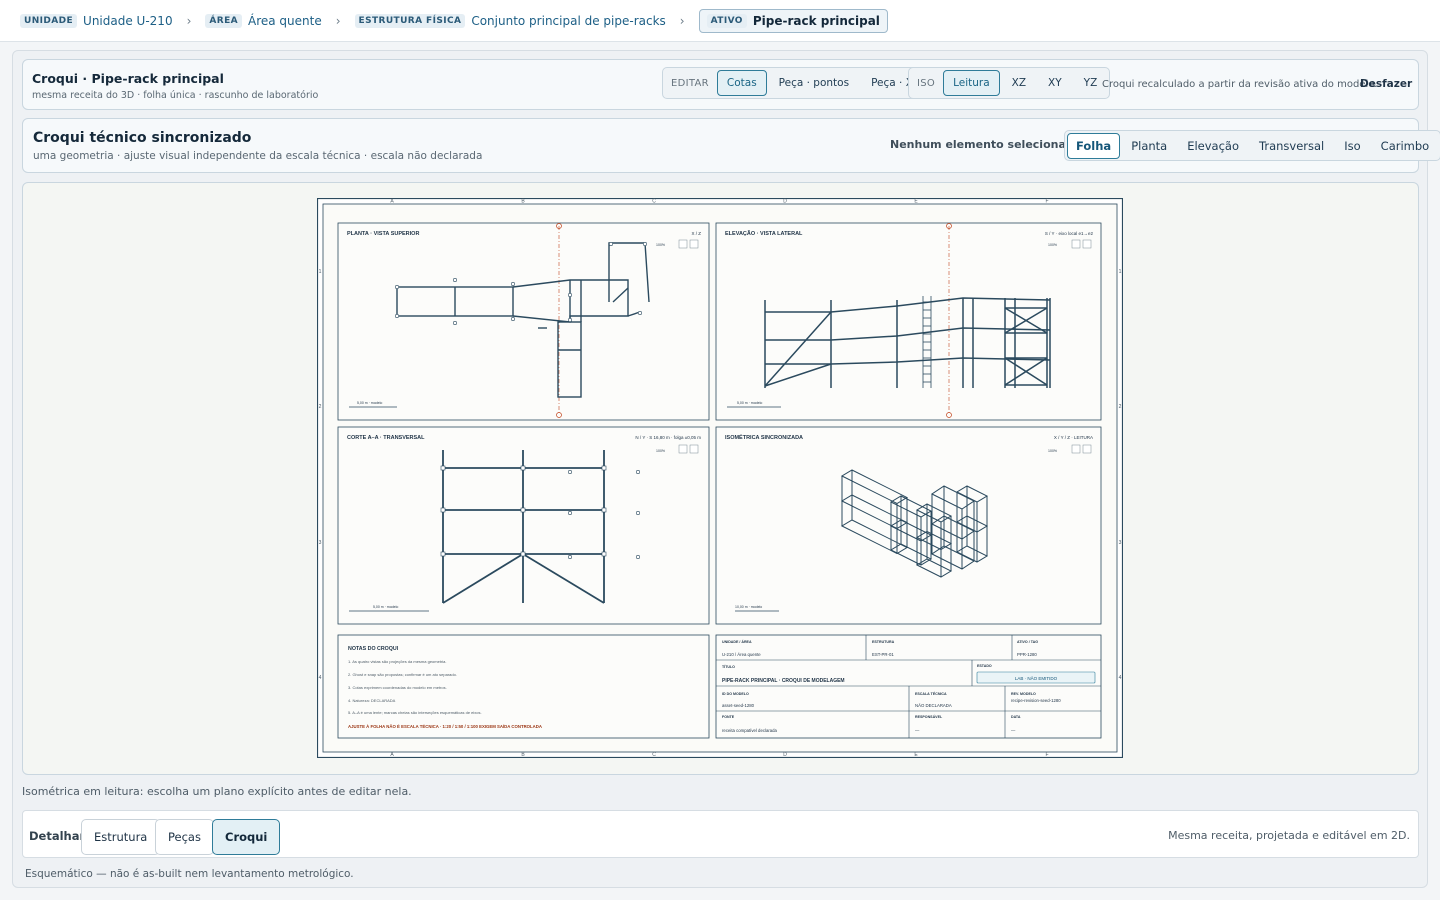 This screenshot has width=1440, height=900. Describe the element at coordinates (1036, 678) in the screenshot. I see `stamp-state-badge: LAB · NÃO EMITIDO` at that location.